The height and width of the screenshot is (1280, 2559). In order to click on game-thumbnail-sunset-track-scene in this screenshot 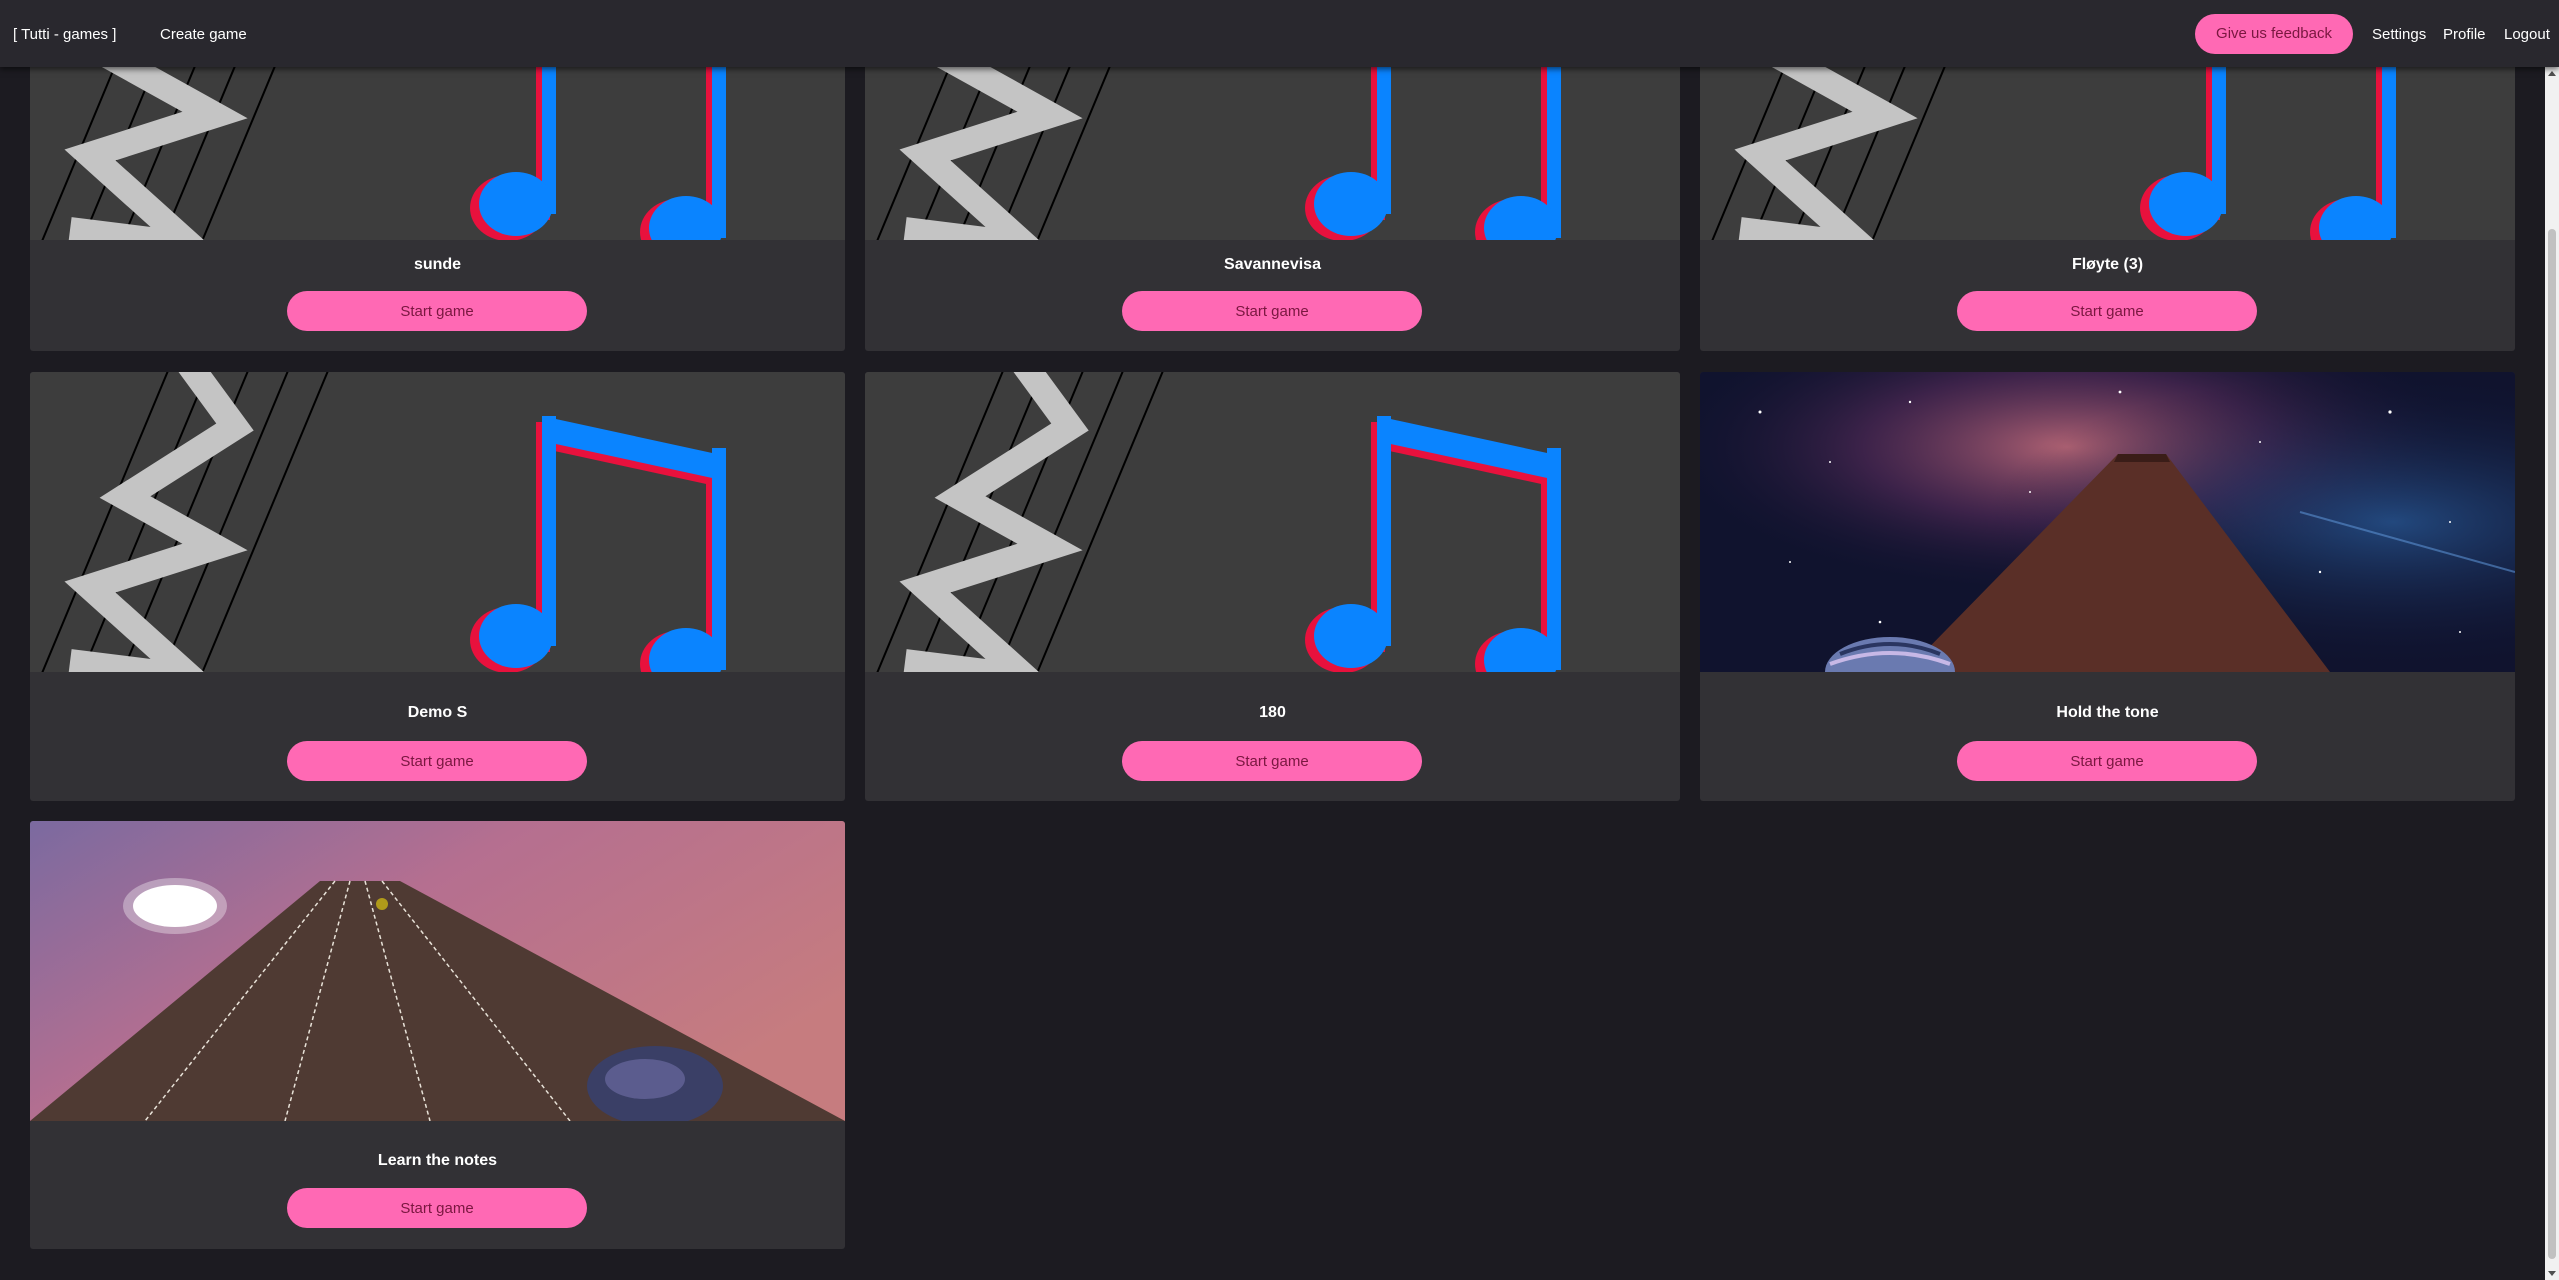, I will do `click(437, 971)`.